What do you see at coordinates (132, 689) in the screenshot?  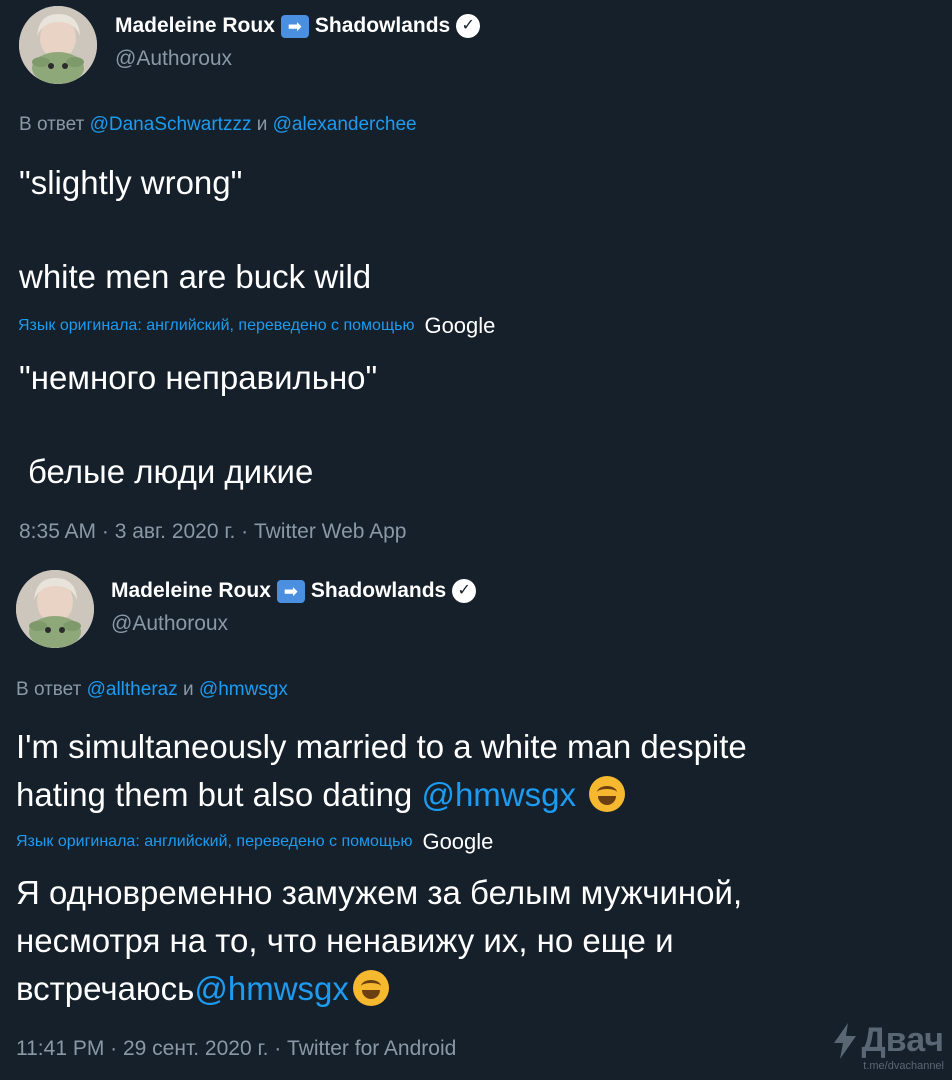 I see `reply-mention: @alltheraz` at bounding box center [132, 689].